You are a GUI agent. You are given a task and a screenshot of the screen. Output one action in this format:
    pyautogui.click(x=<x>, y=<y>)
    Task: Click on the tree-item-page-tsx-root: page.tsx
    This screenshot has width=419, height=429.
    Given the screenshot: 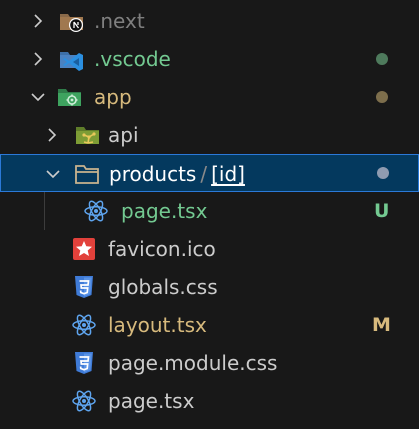 What is the action you would take?
    pyautogui.click(x=209, y=401)
    